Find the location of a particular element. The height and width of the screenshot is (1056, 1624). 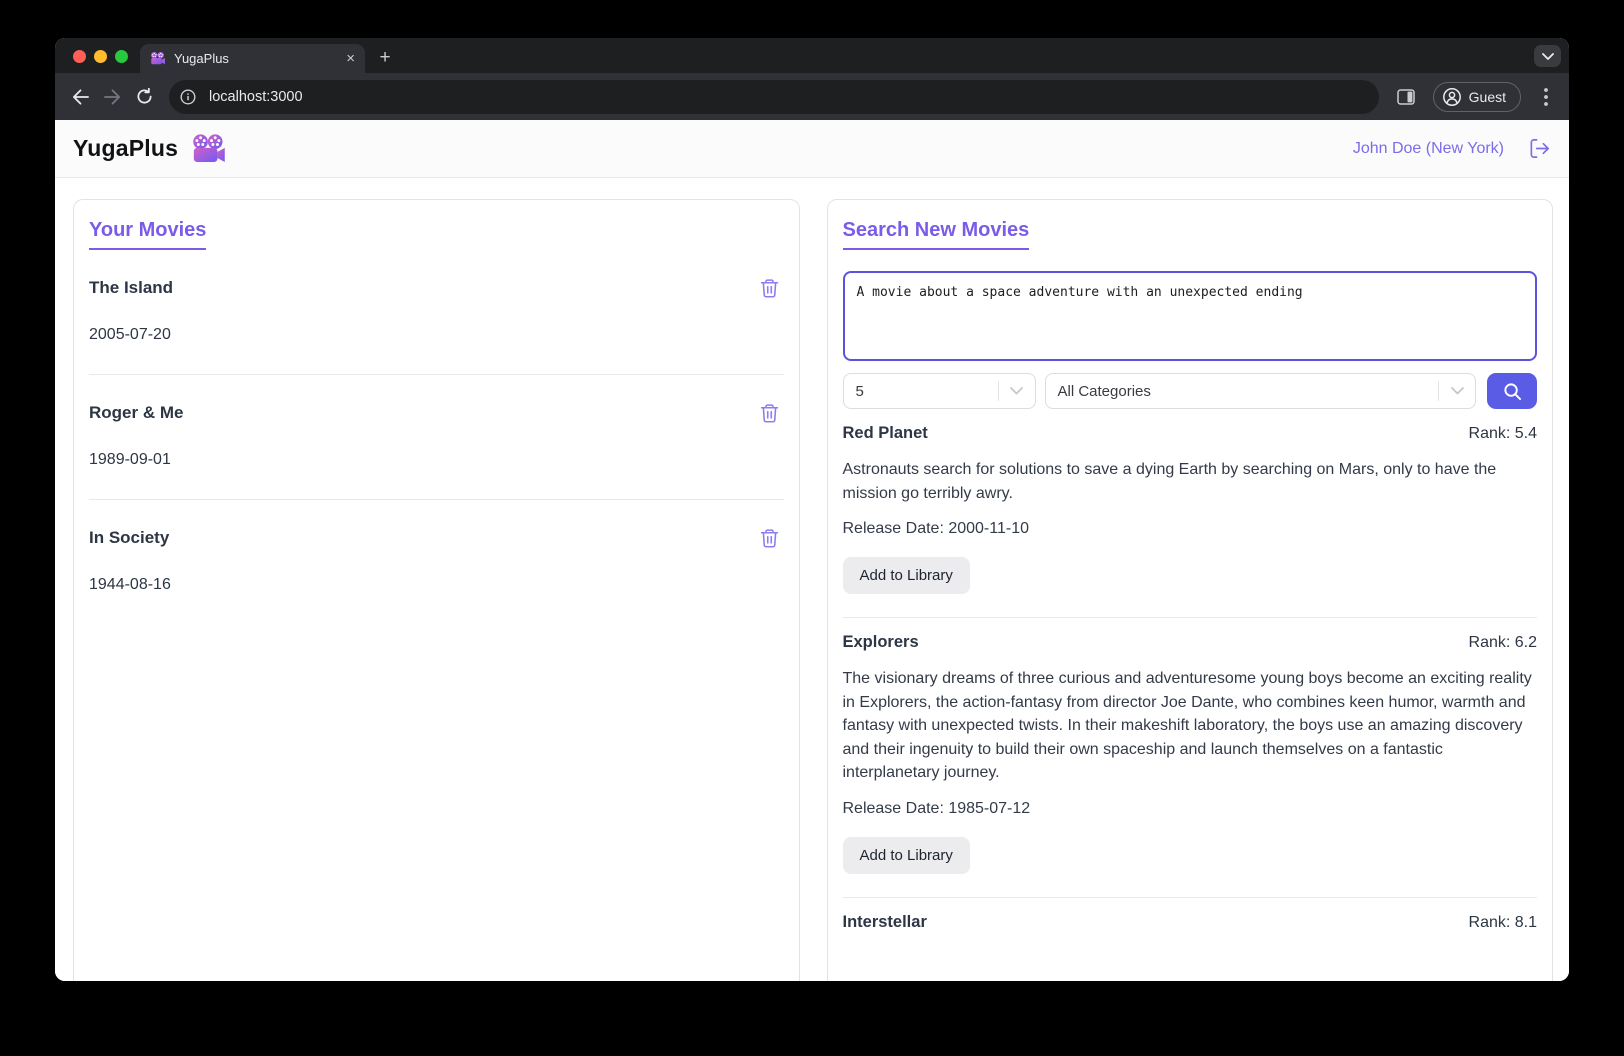

close-icon: × is located at coordinates (350, 58).